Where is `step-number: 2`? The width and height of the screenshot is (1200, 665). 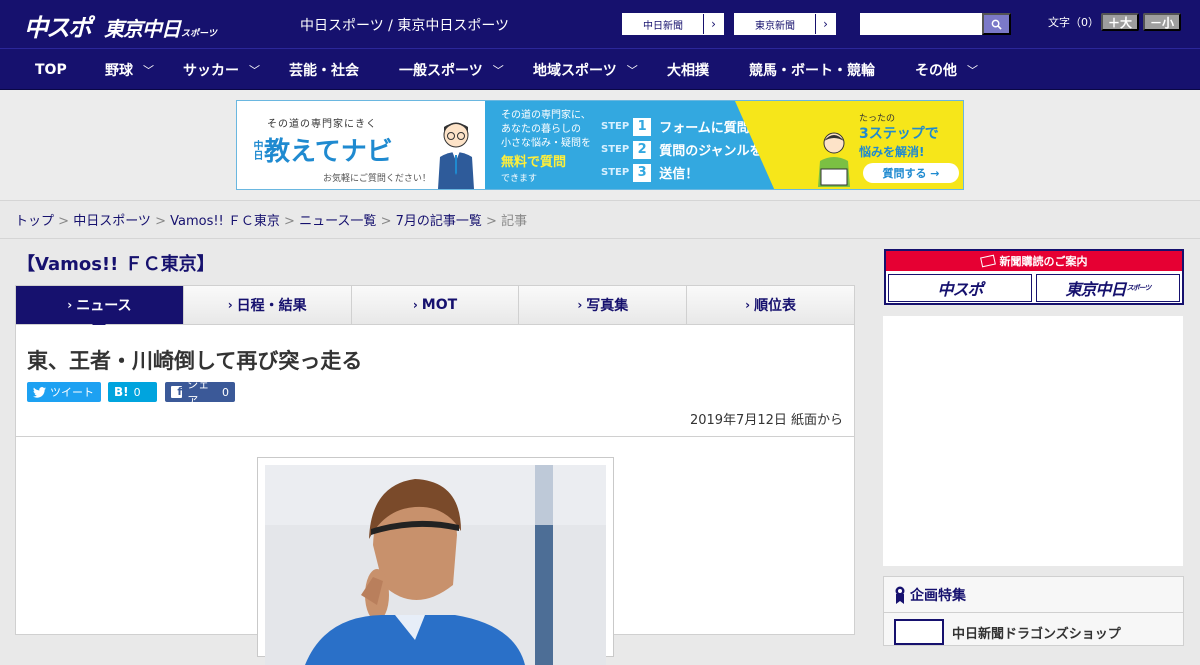 step-number: 2 is located at coordinates (642, 149).